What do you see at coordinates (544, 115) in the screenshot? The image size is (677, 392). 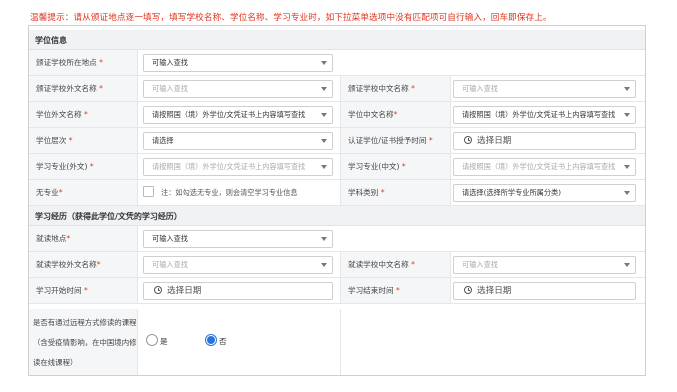 I see `degree-chinese-name-select: 请按照国（境）外学位/文凭证书上内容填写查找` at bounding box center [544, 115].